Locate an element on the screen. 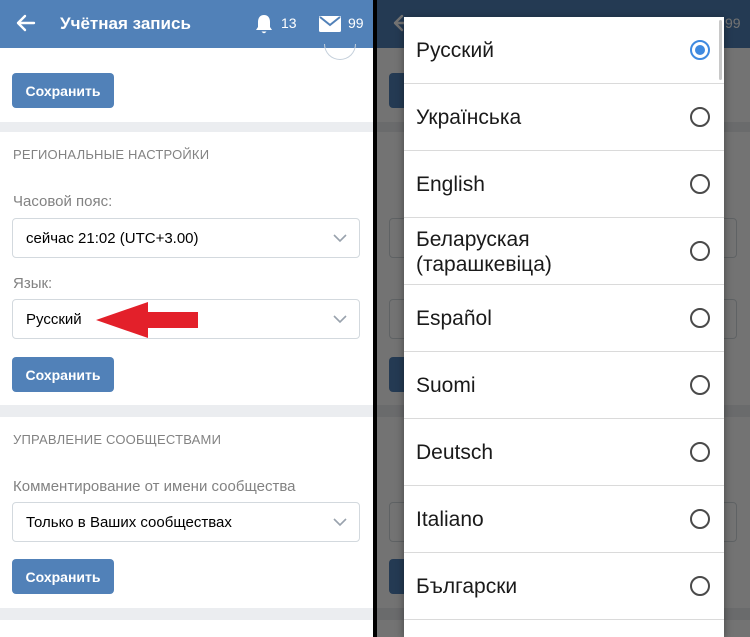 The image size is (750, 637). language-value: Русский is located at coordinates (54, 319).